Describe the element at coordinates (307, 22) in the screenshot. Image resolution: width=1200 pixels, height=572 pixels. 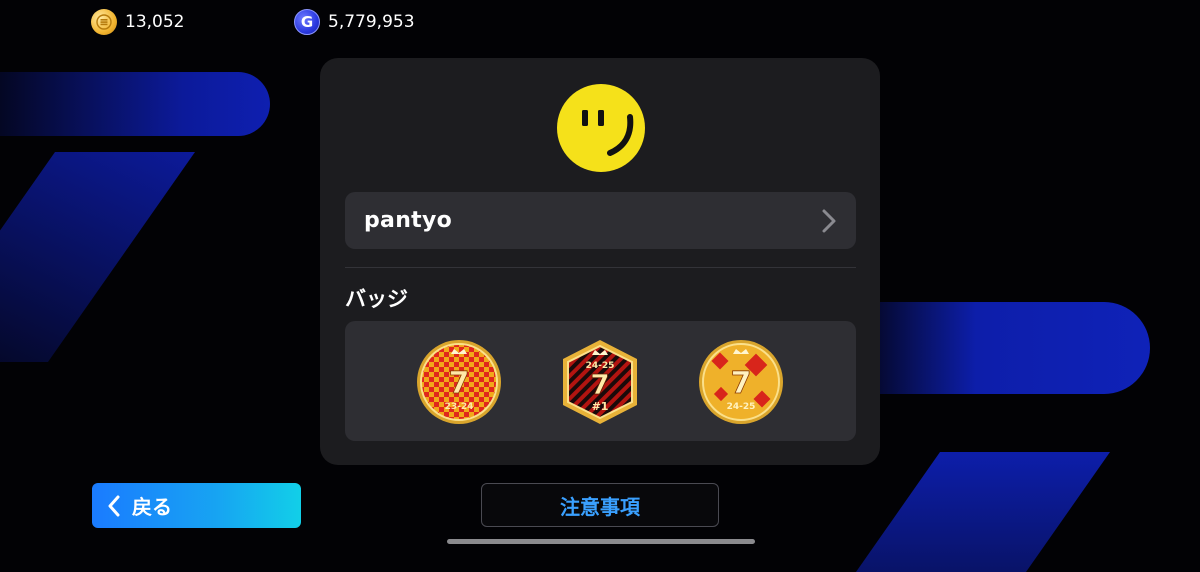
I see `gp-coin-icon: G` at that location.